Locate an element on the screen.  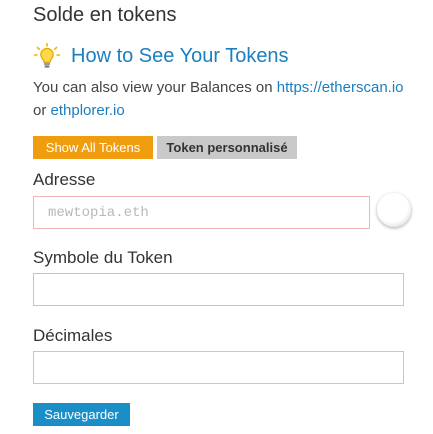
help-header: How to See Your Tokens is located at coordinates (161, 56).